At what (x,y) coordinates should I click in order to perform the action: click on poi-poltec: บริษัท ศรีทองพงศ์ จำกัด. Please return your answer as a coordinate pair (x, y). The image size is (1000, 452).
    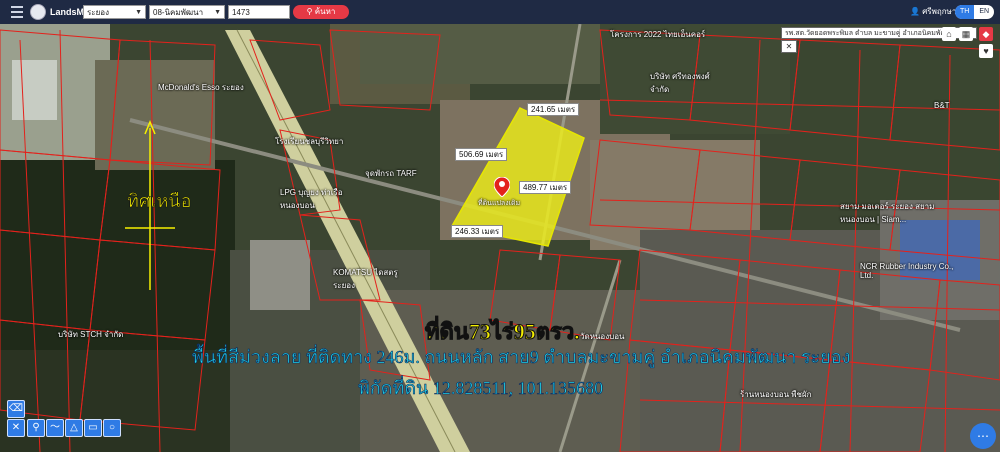
    Looking at the image, I should click on (685, 83).